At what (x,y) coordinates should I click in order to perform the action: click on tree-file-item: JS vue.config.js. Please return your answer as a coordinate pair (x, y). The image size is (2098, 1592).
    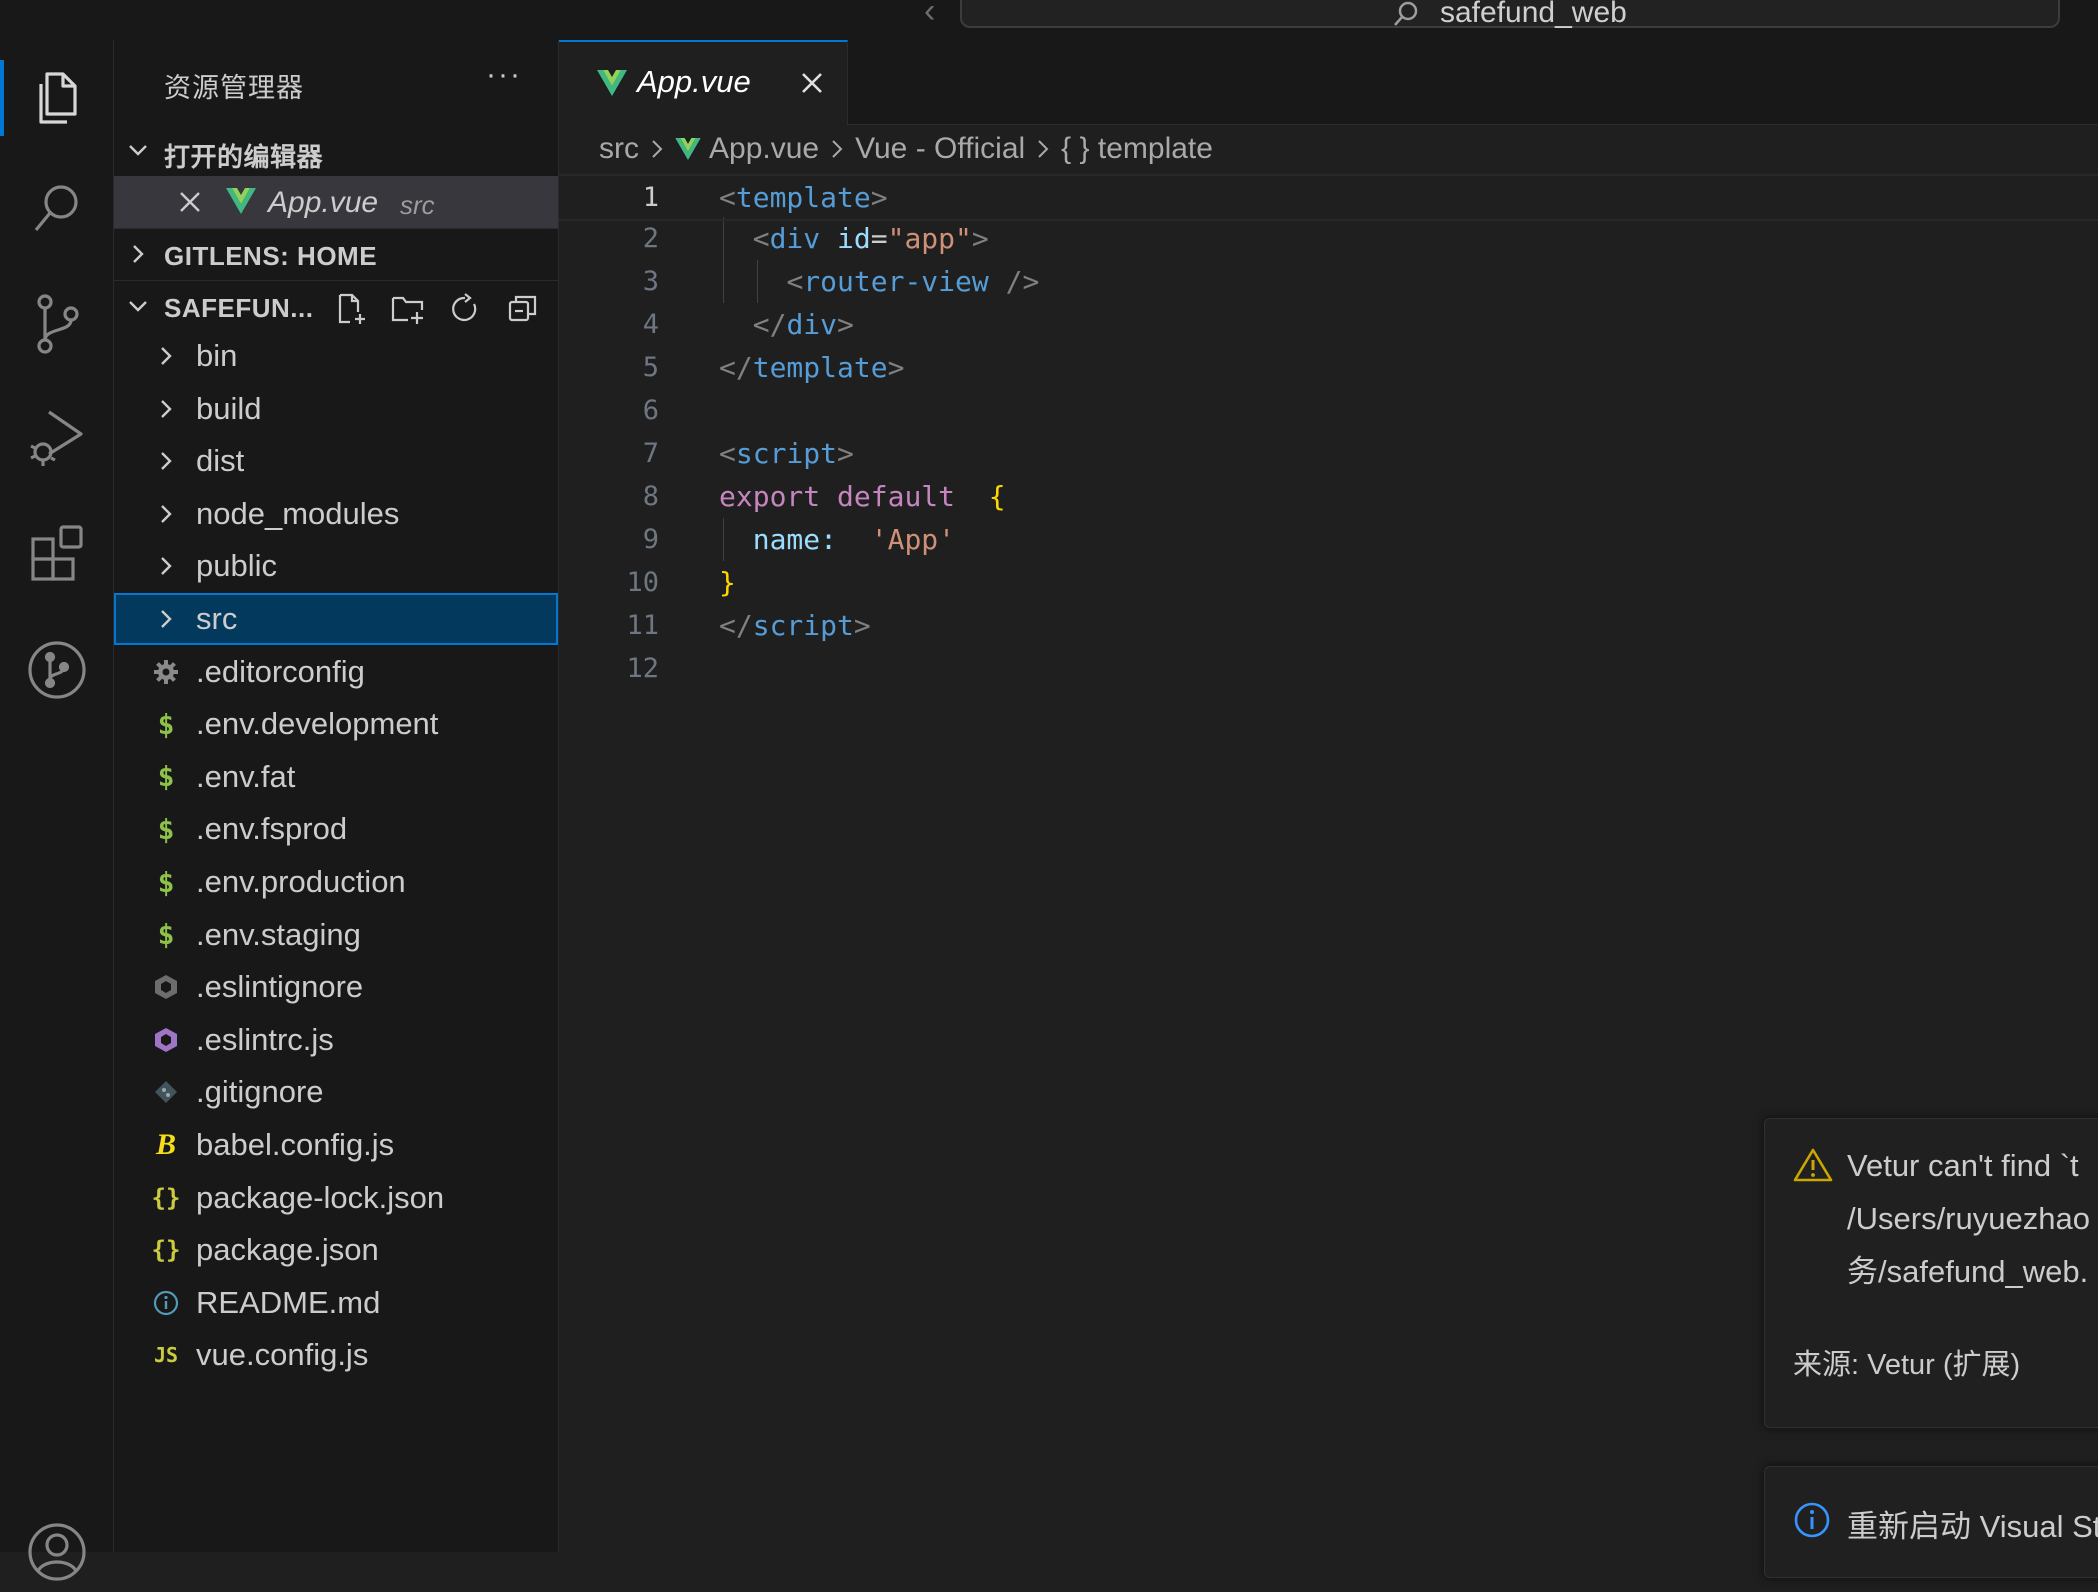
    Looking at the image, I should click on (336, 1355).